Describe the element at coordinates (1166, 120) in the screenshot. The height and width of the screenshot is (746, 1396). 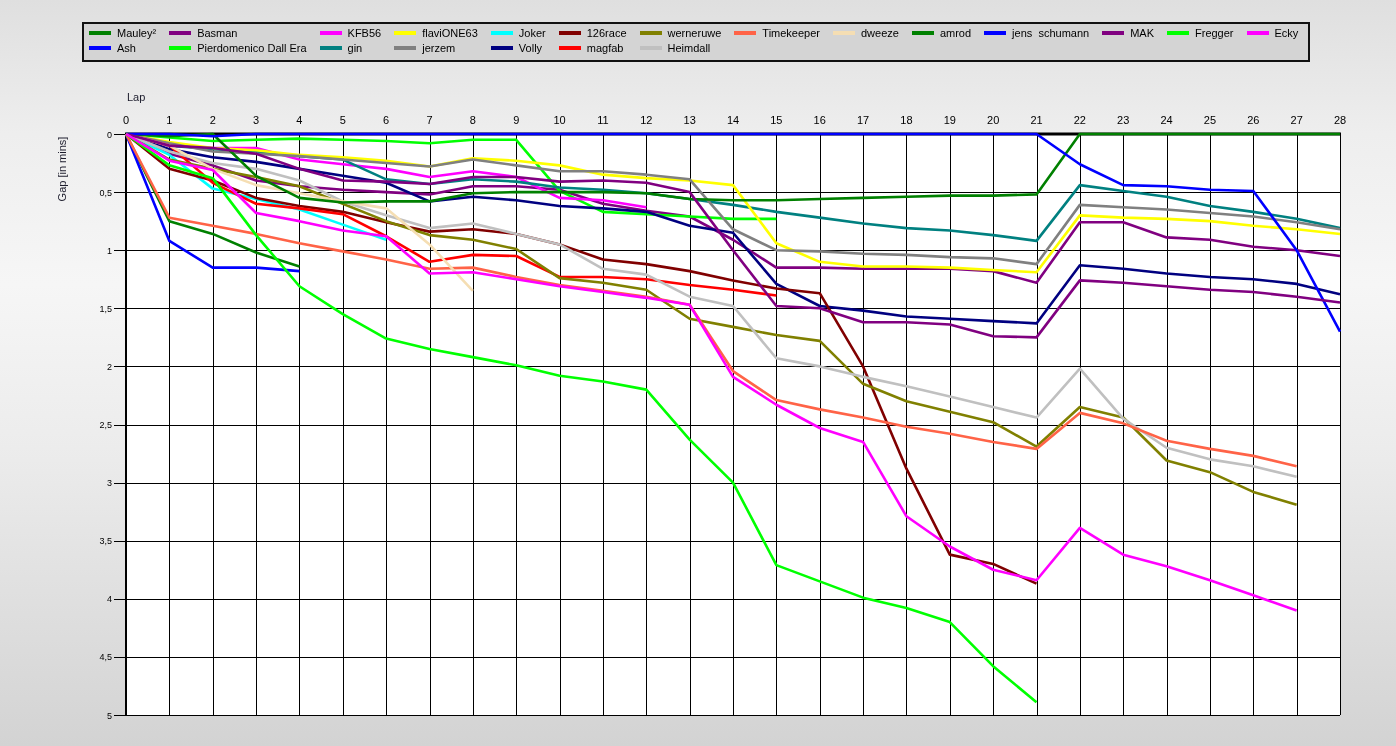
I see `x-tick-label: 24` at that location.